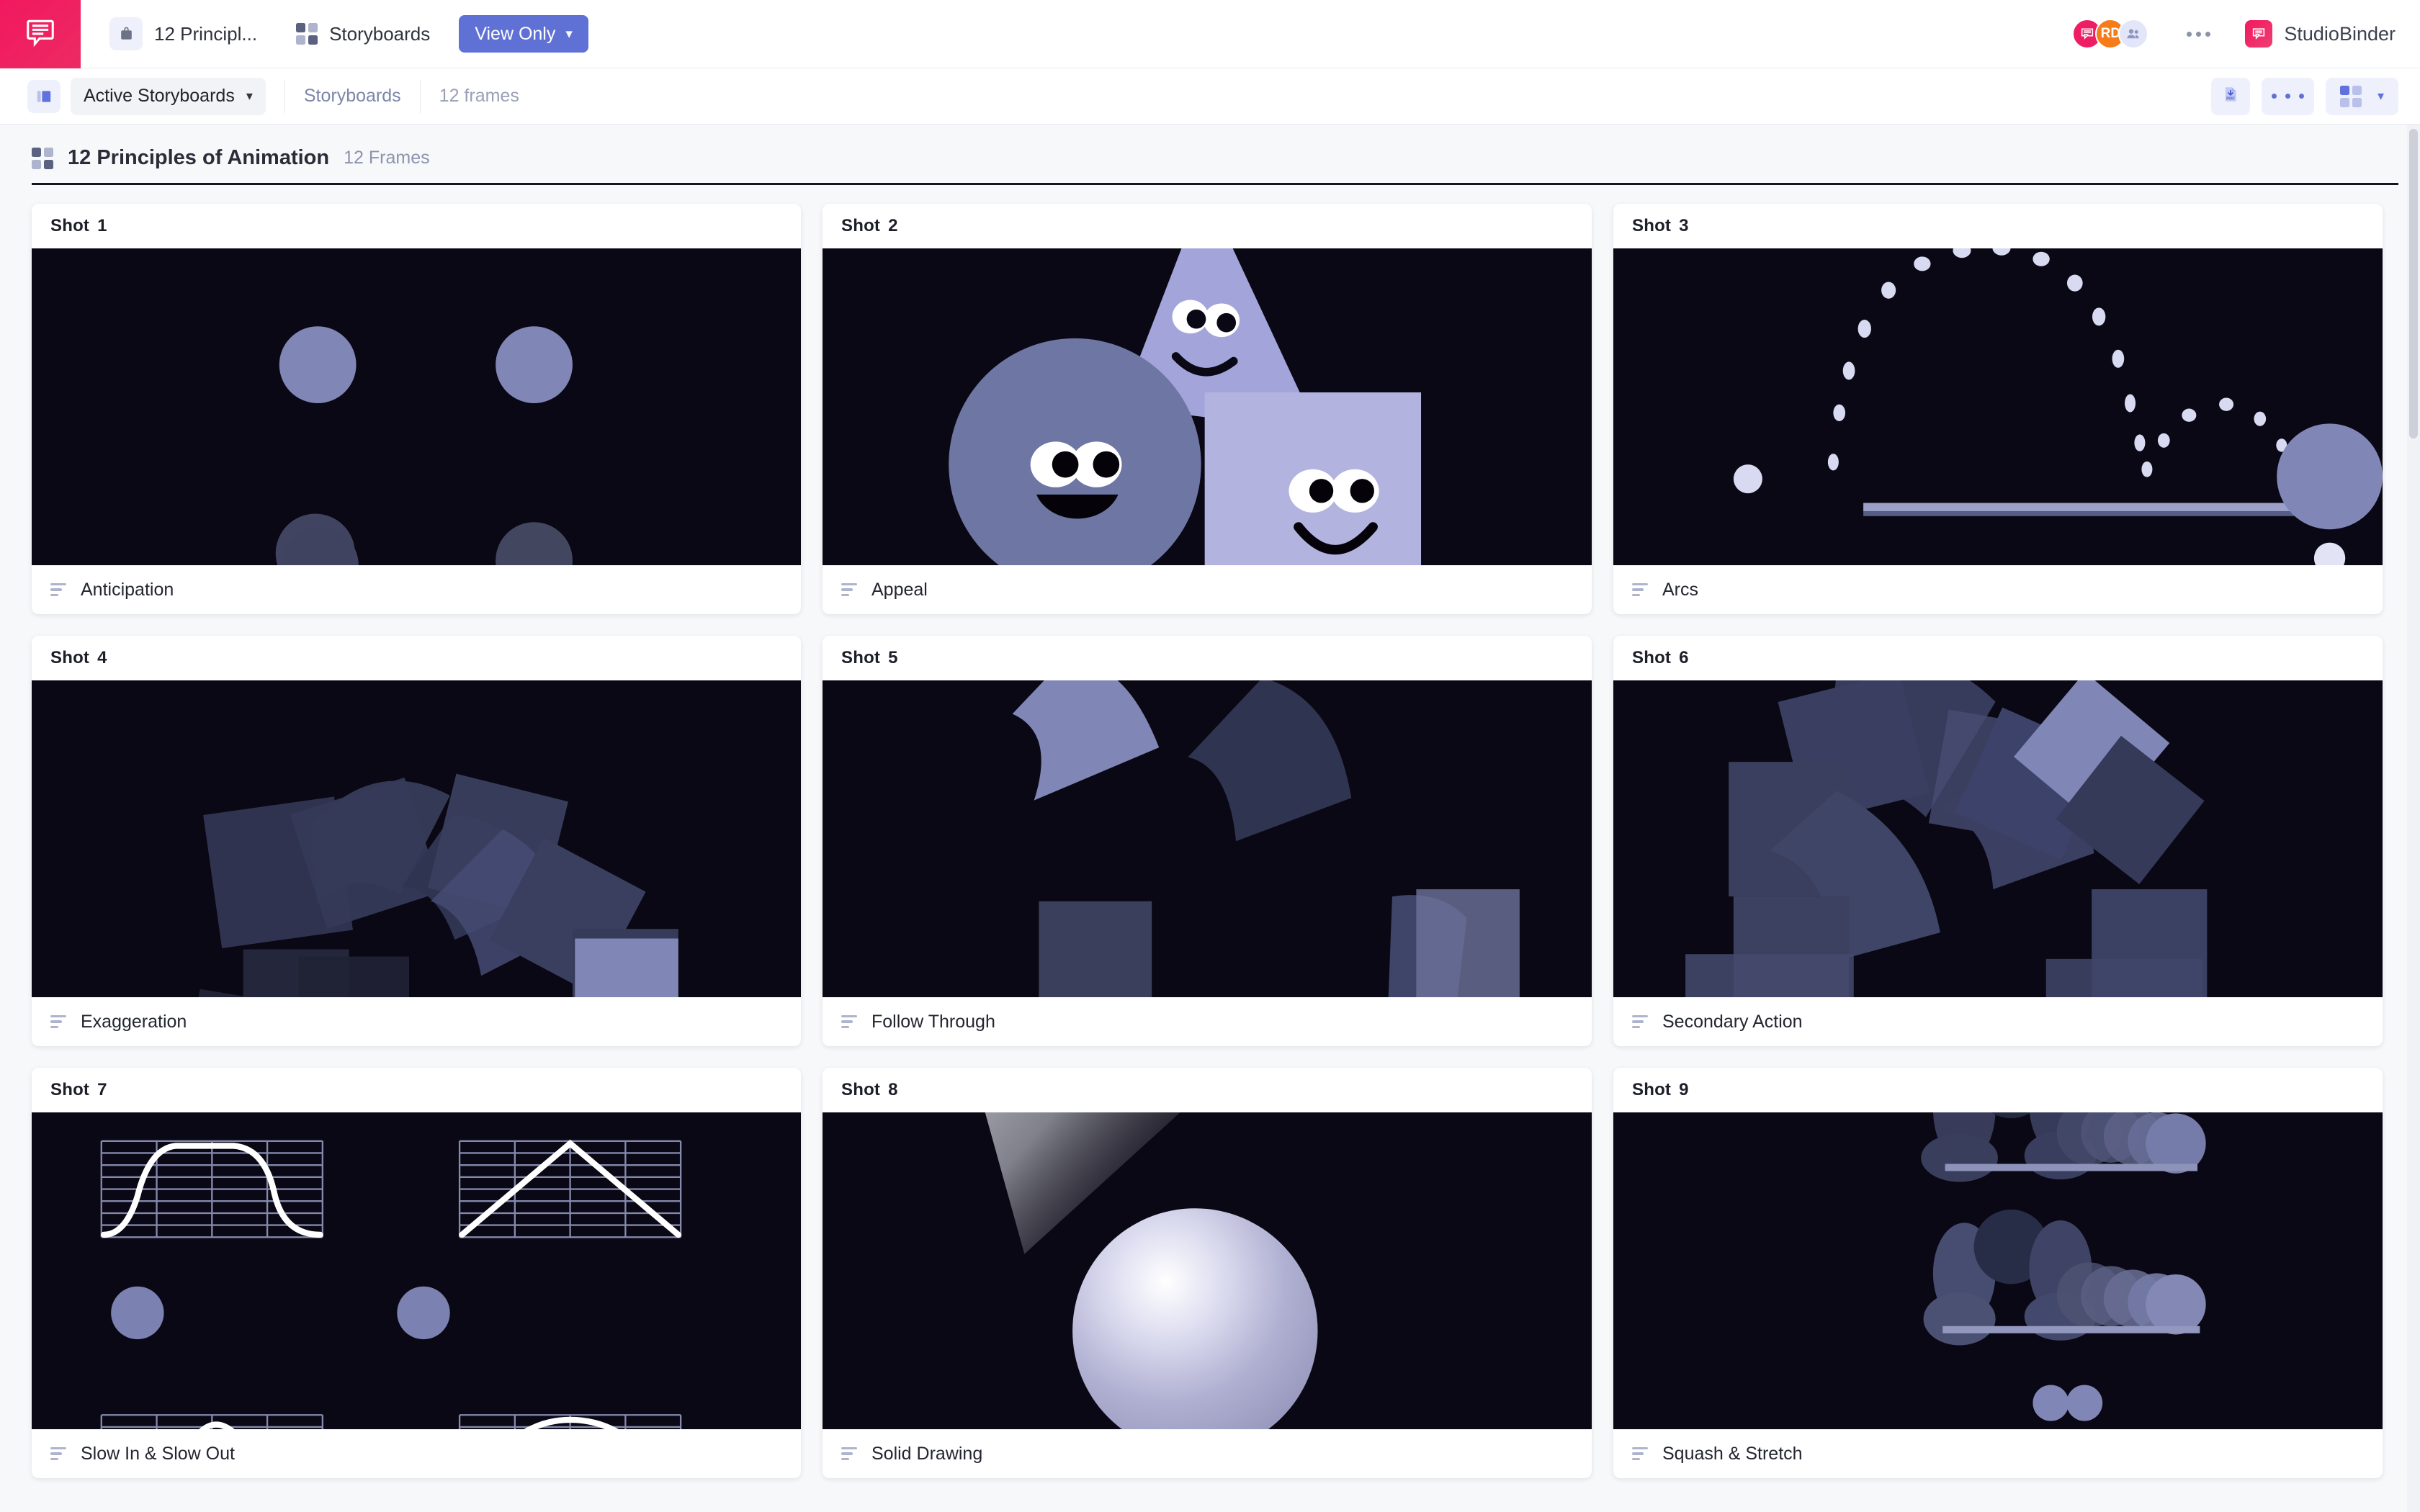 Image resolution: width=2420 pixels, height=1512 pixels. I want to click on app-logo-button, so click(40, 34).